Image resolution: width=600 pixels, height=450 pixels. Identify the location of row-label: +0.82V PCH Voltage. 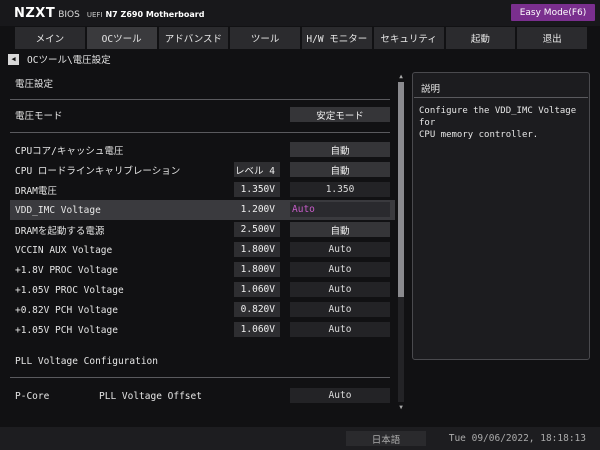
(66, 310).